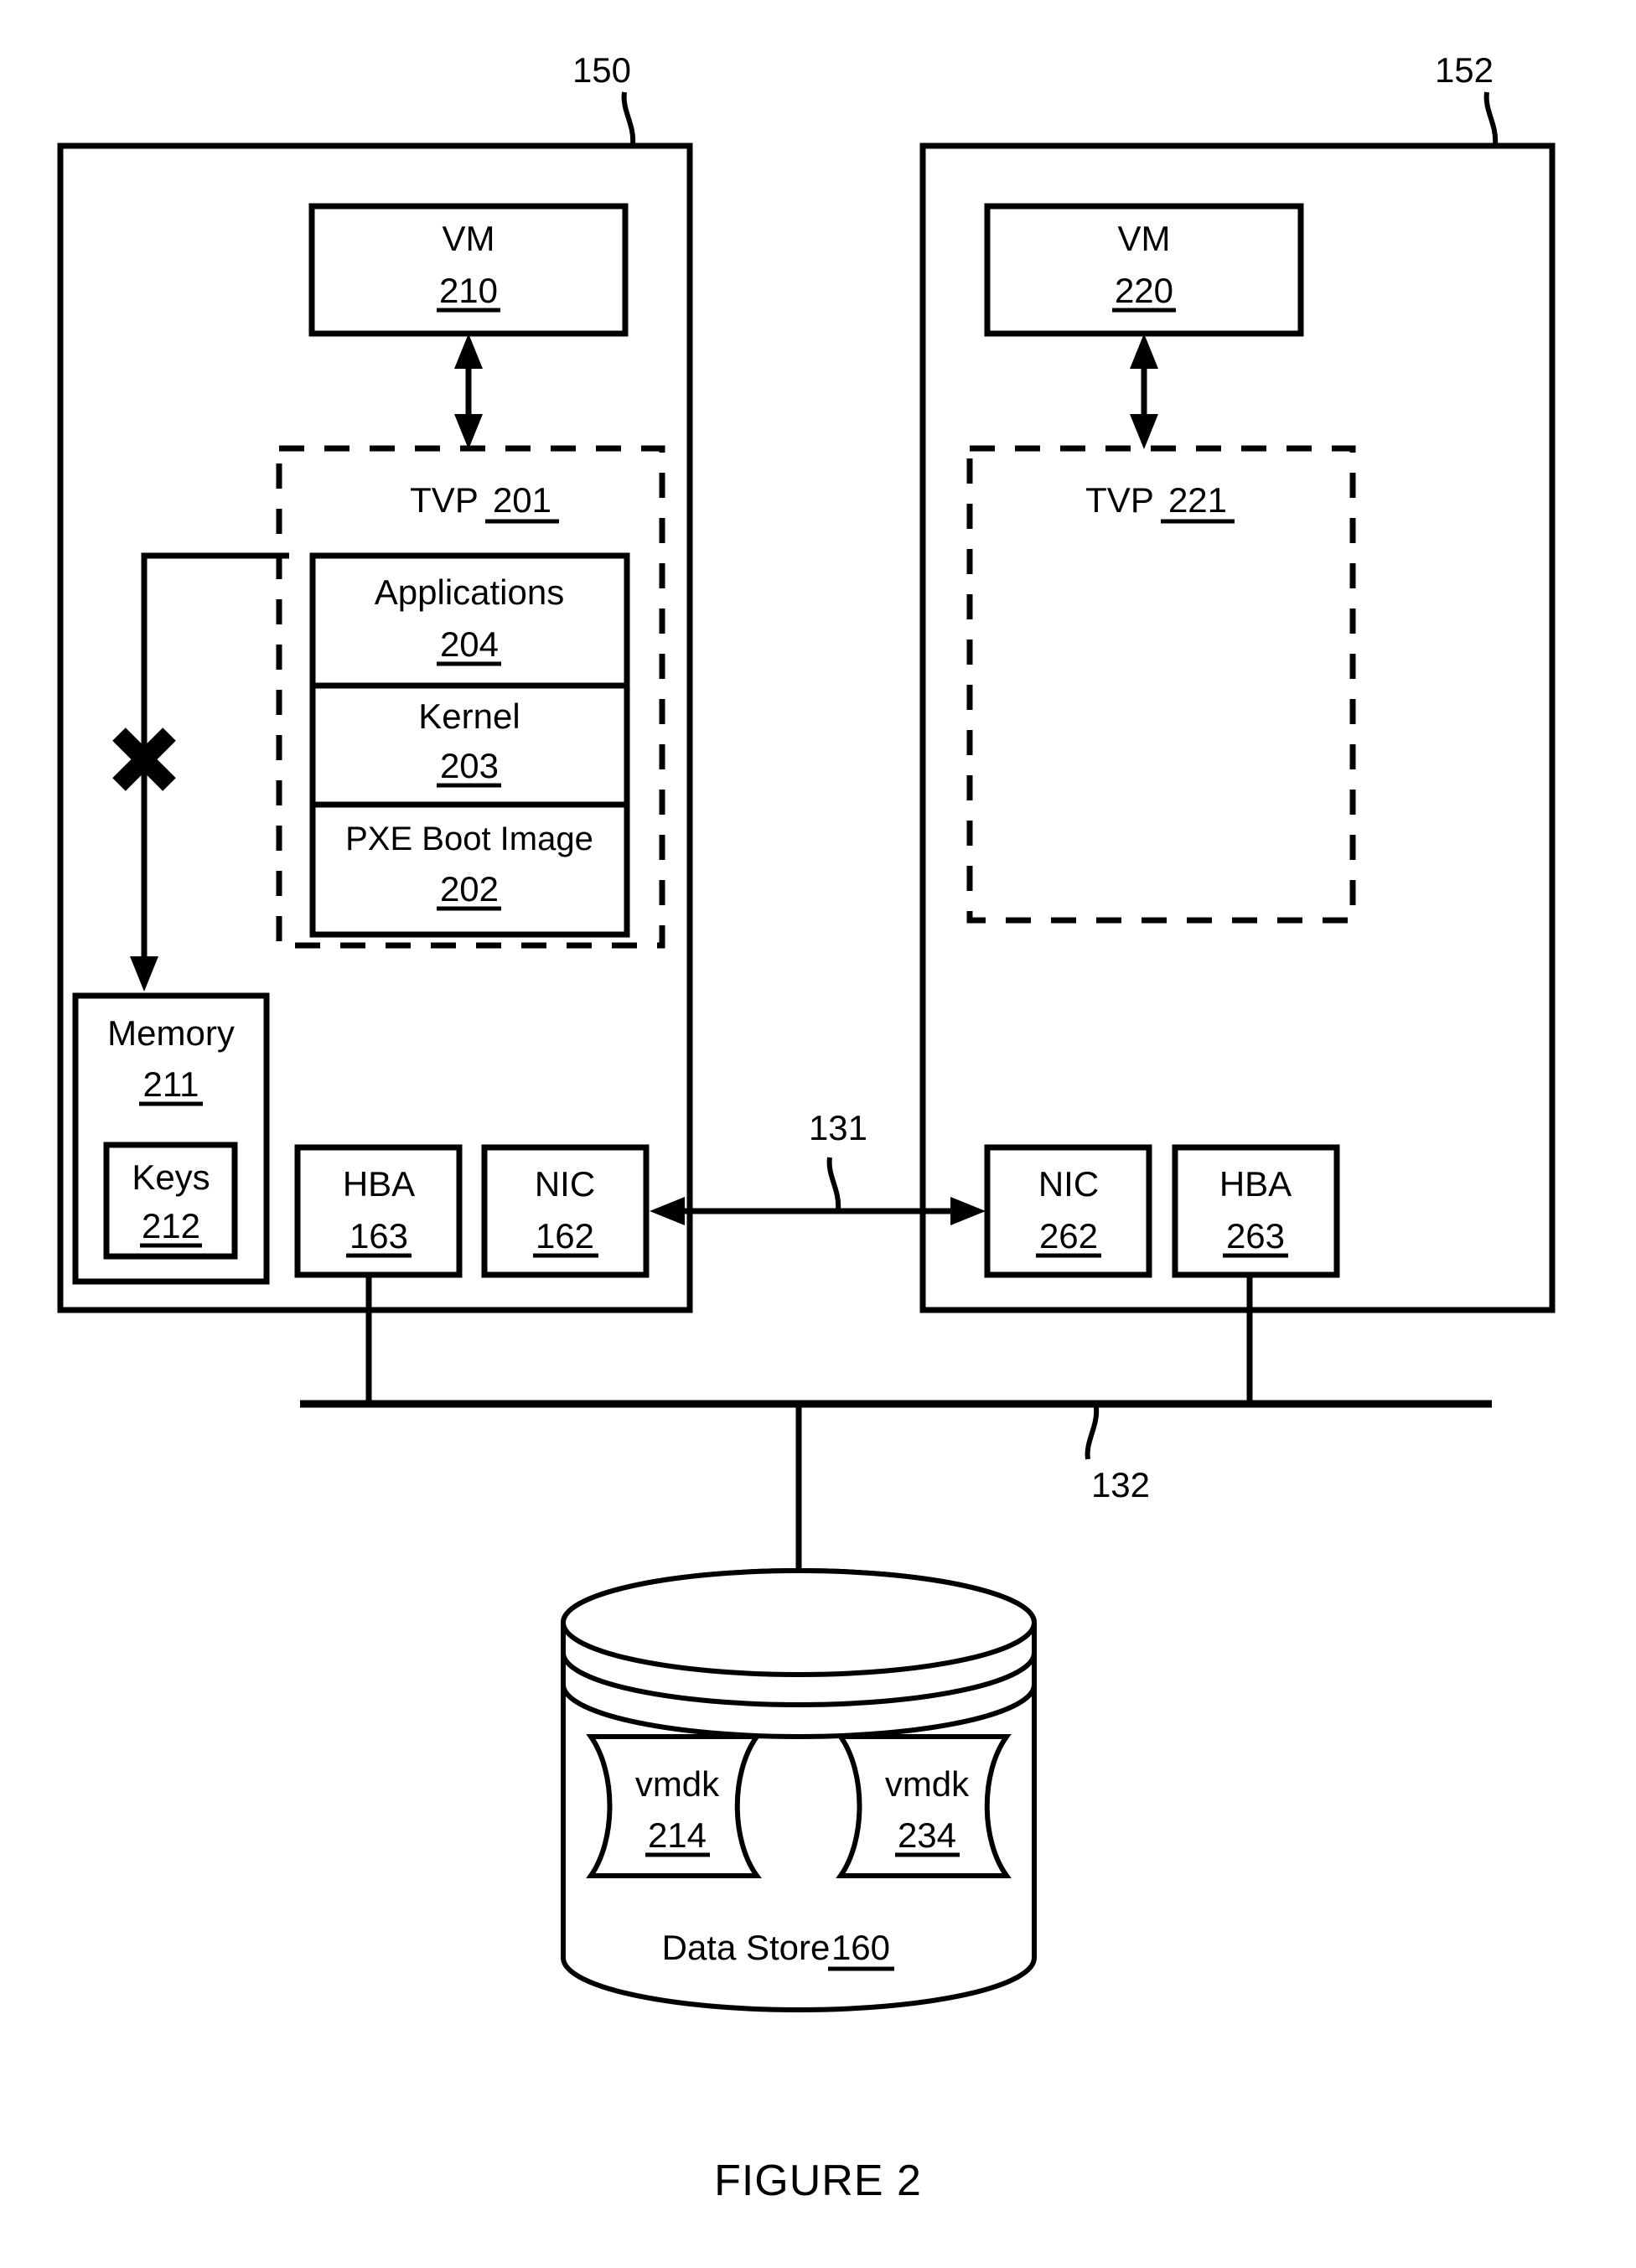 The height and width of the screenshot is (2268, 1636). What do you see at coordinates (860, 1947) in the screenshot?
I see `datastore-160-ref: 160` at bounding box center [860, 1947].